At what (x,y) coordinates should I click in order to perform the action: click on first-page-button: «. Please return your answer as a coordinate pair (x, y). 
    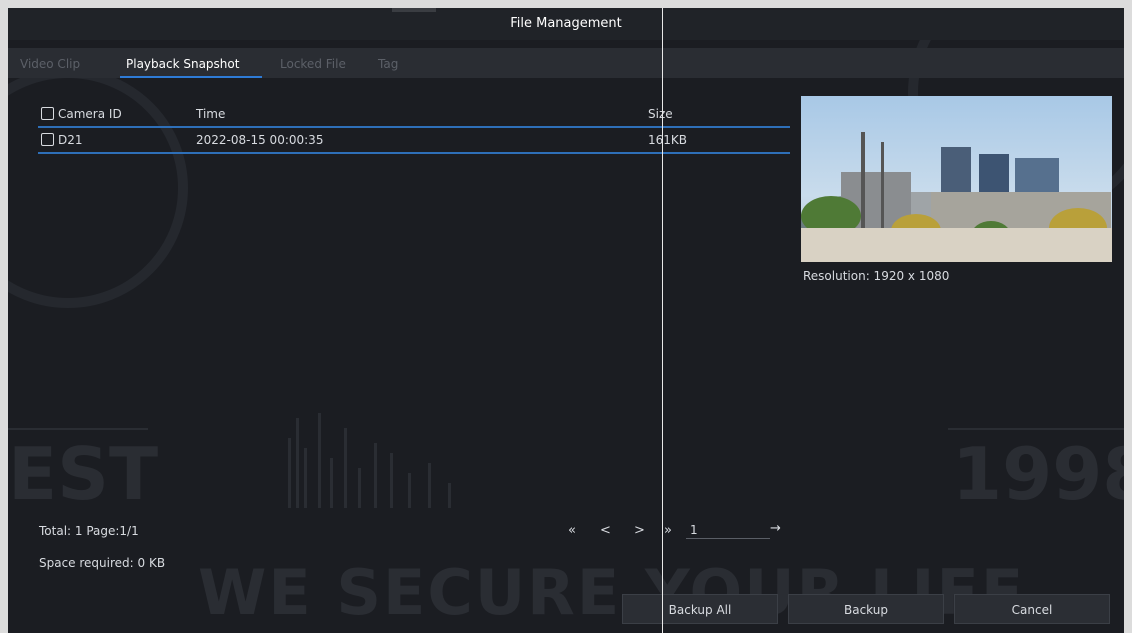
    Looking at the image, I should click on (572, 530).